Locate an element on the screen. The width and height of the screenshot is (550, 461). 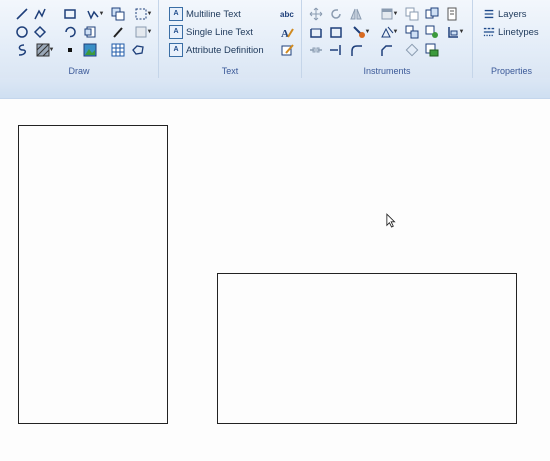
layers-label: Layers is located at coordinates (512, 14).